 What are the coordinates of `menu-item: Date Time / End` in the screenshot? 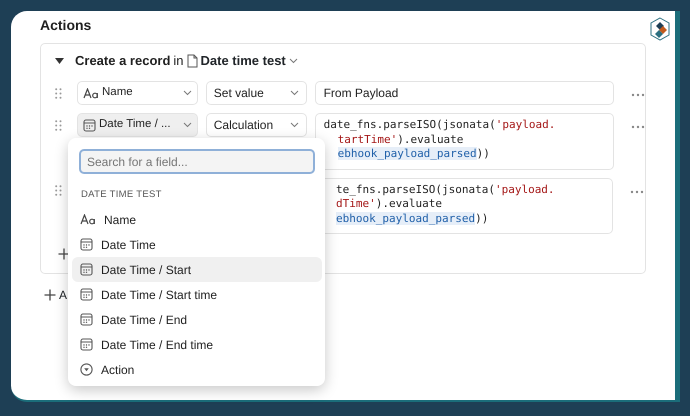 It's located at (197, 319).